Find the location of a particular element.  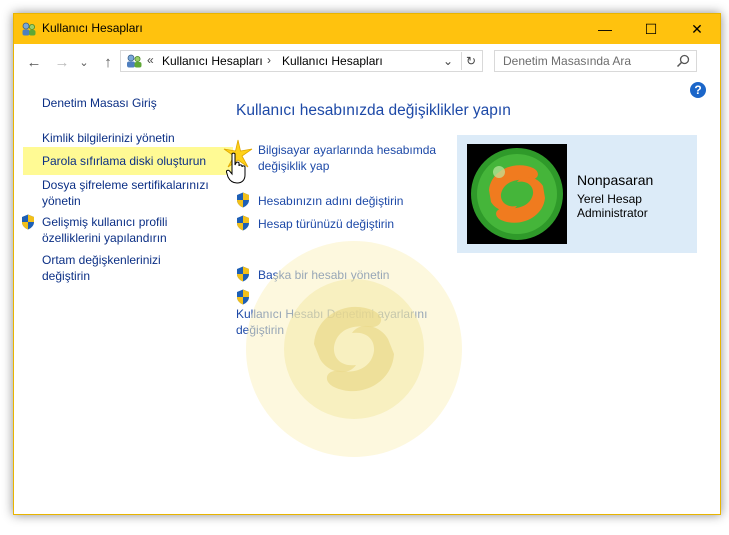

search-placeholder: Denetim Masasında Ara is located at coordinates (567, 61).